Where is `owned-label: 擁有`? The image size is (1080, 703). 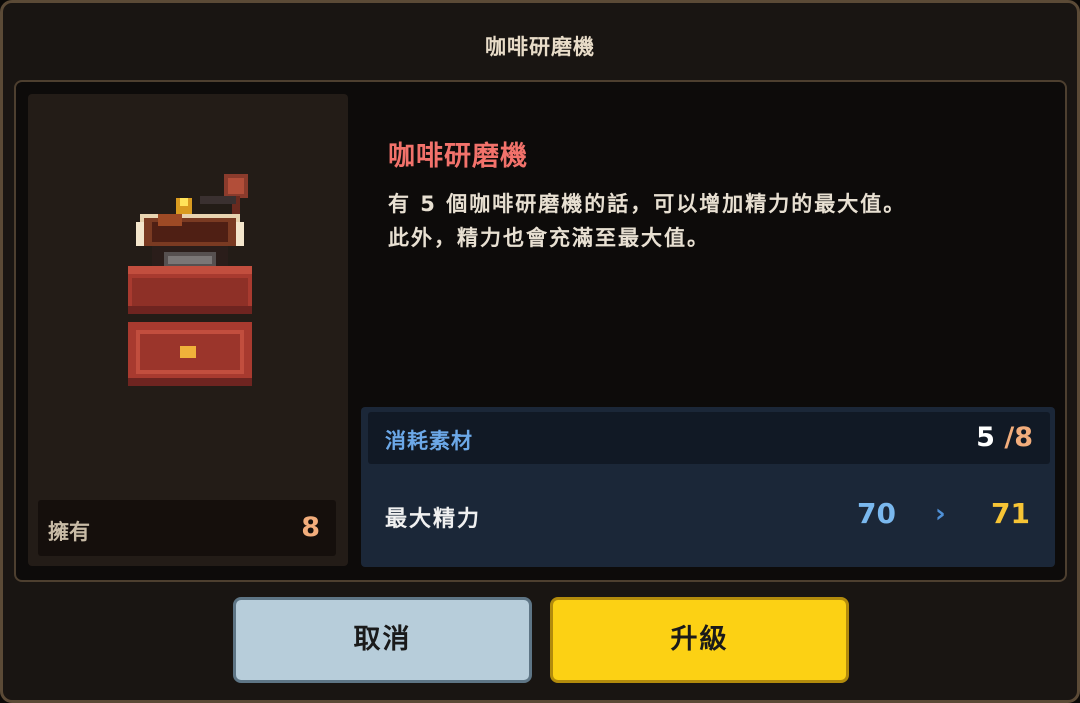 owned-label: 擁有 is located at coordinates (69, 532).